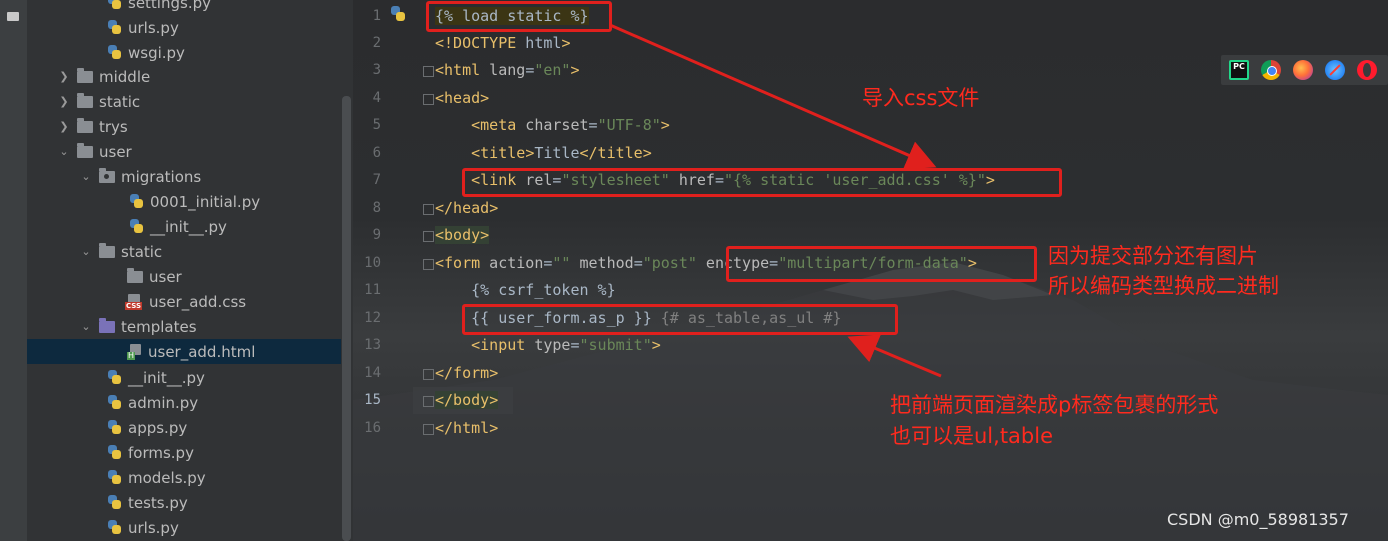 The height and width of the screenshot is (541, 1388). What do you see at coordinates (230, 52) in the screenshot?
I see `tree-item-wsgi-py: wsgi.py` at bounding box center [230, 52].